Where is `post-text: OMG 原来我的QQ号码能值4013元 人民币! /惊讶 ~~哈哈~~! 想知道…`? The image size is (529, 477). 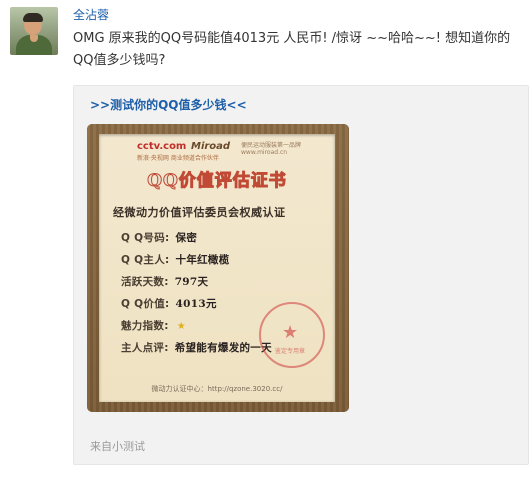 post-text: OMG 原来我的QQ号码能值4013元 人民币! /惊讶 ~~哈哈~~! 想知道… is located at coordinates (292, 49).